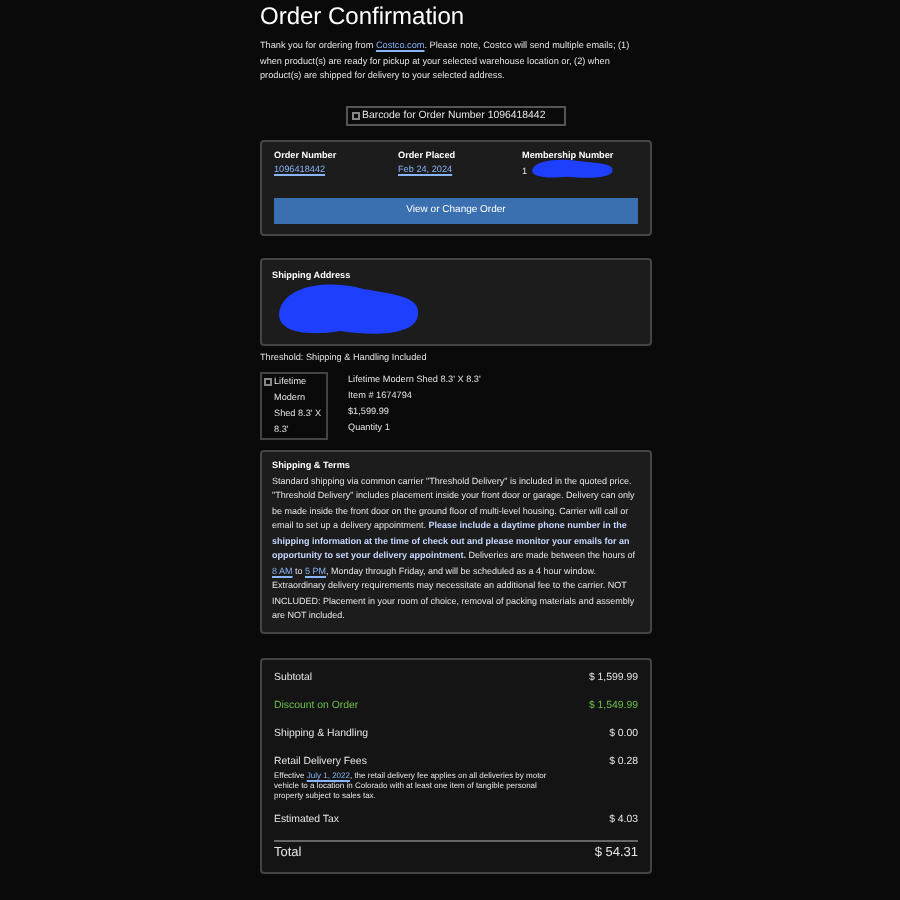  I want to click on redaction-scribble, so click(571, 168).